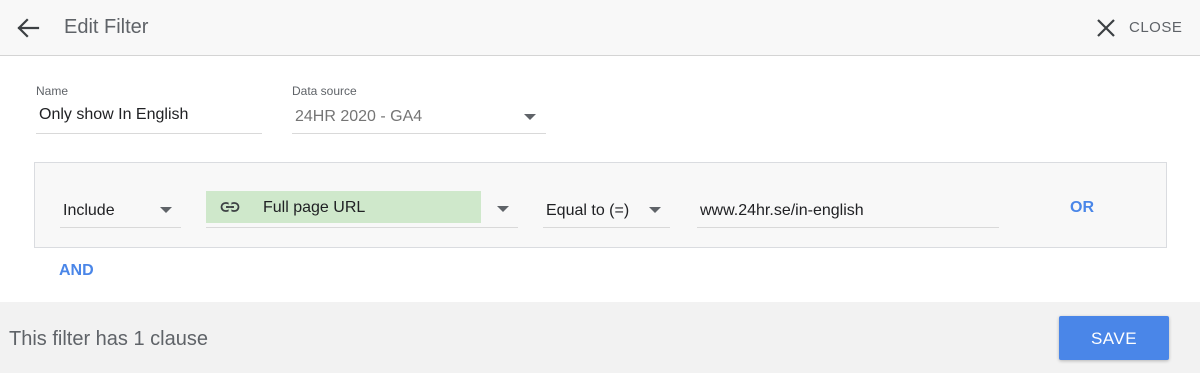 The width and height of the screenshot is (1200, 373). Describe the element at coordinates (114, 114) in the screenshot. I see `name-input-value: Only show In English` at that location.